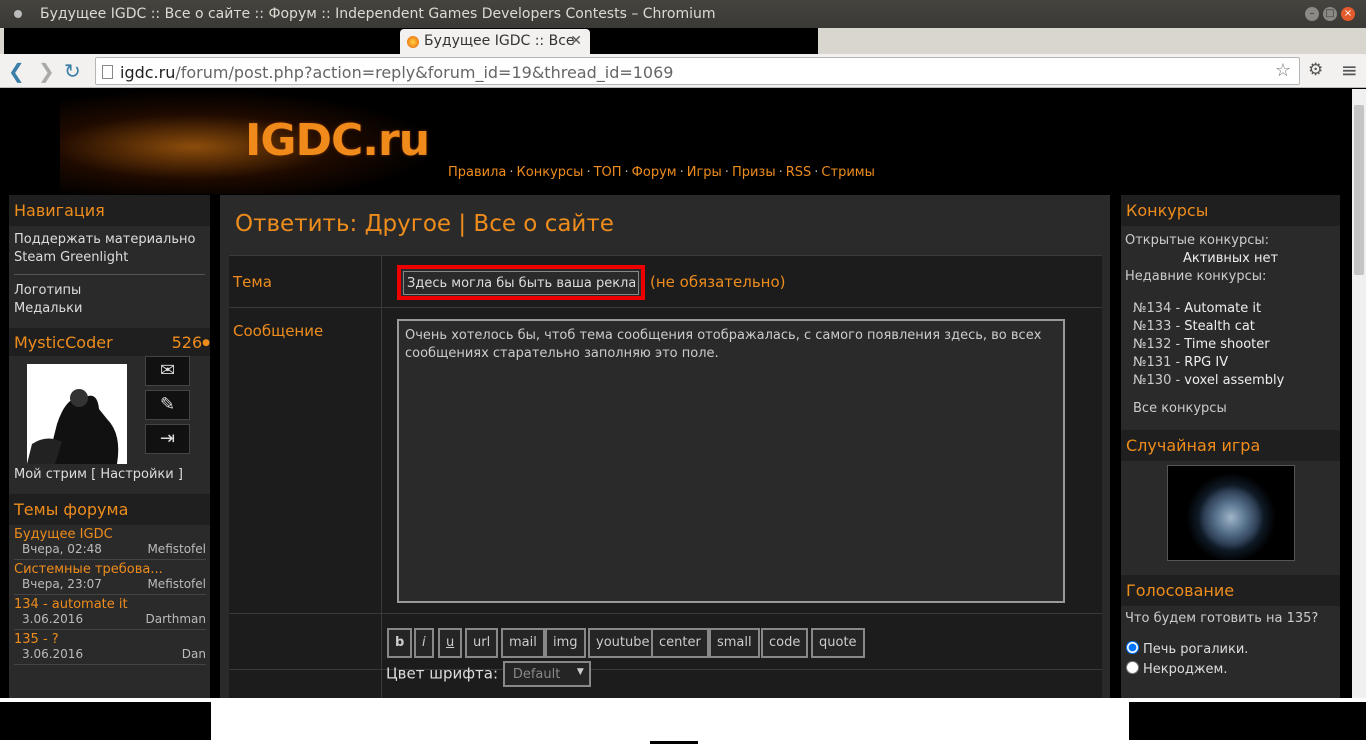 This screenshot has height=744, width=1366. Describe the element at coordinates (1230, 670) in the screenshot. I see `poll-option: Некроджем.` at that location.